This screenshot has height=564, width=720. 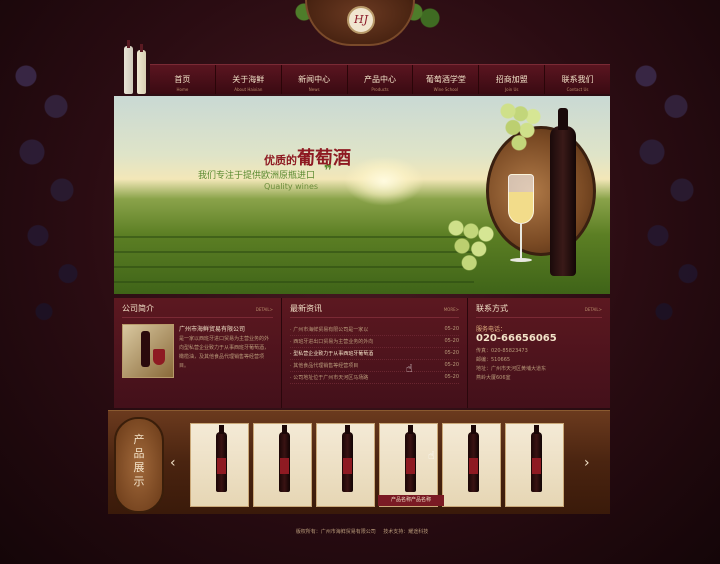 I want to click on news-item: 广州市海鲜贸易有限公司是一家以05-20, so click(x=374, y=330).